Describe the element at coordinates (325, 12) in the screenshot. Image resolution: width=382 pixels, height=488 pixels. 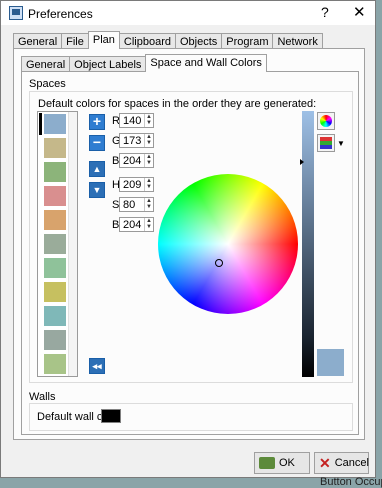
I see `help-button: ?` at that location.